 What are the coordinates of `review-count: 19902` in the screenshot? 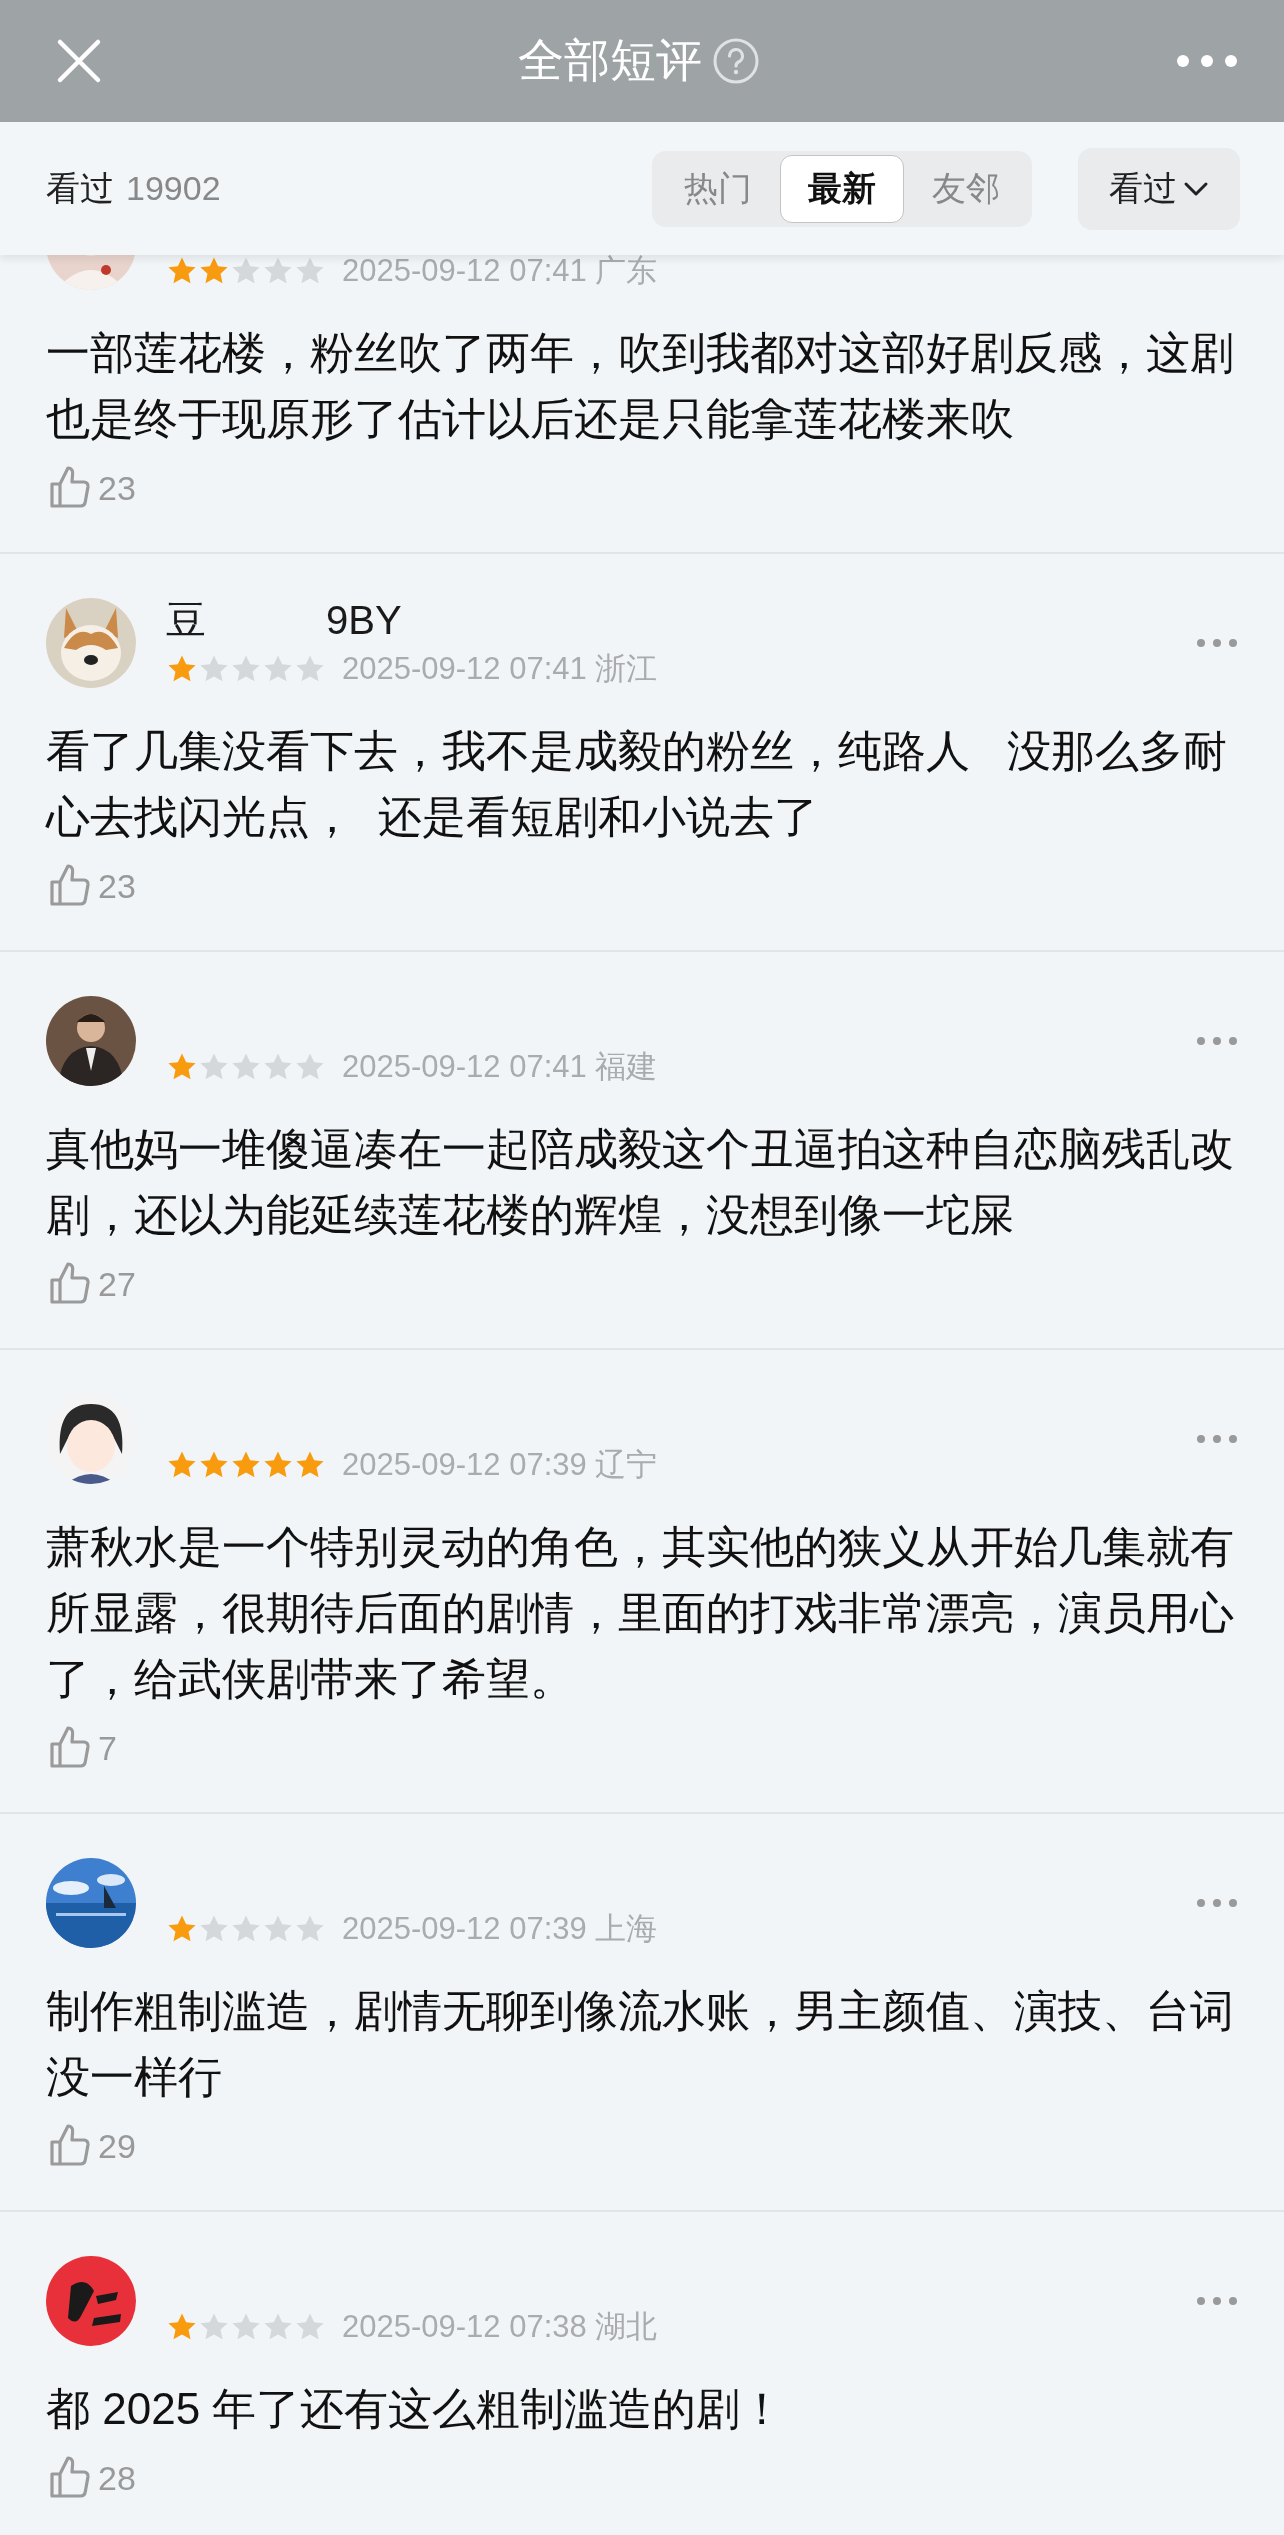 It's located at (173, 188).